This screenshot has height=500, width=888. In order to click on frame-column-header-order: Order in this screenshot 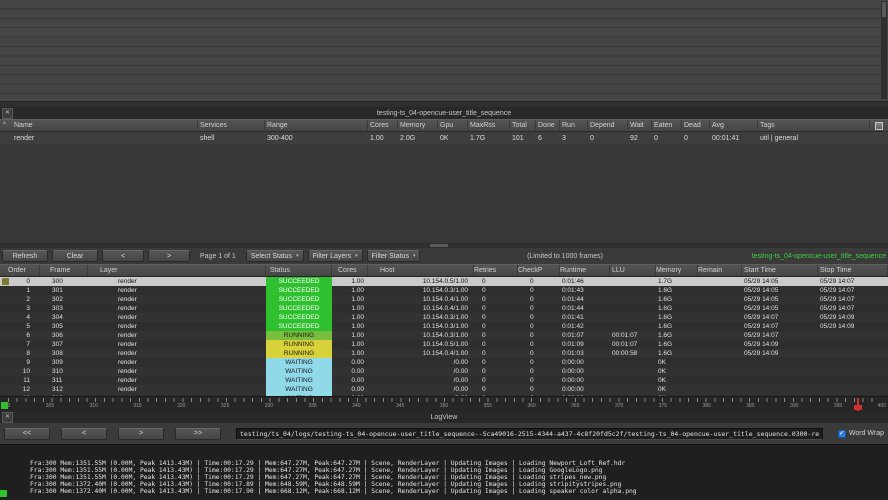, I will do `click(20, 270)`.